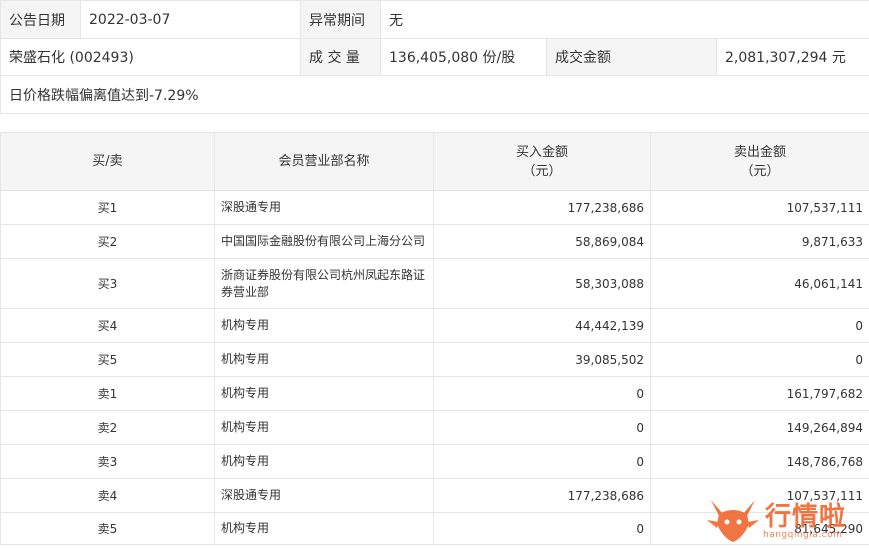 The width and height of the screenshot is (869, 550). I want to click on table-row: 卖3 机构专用 0 148,786,768, so click(434, 461).